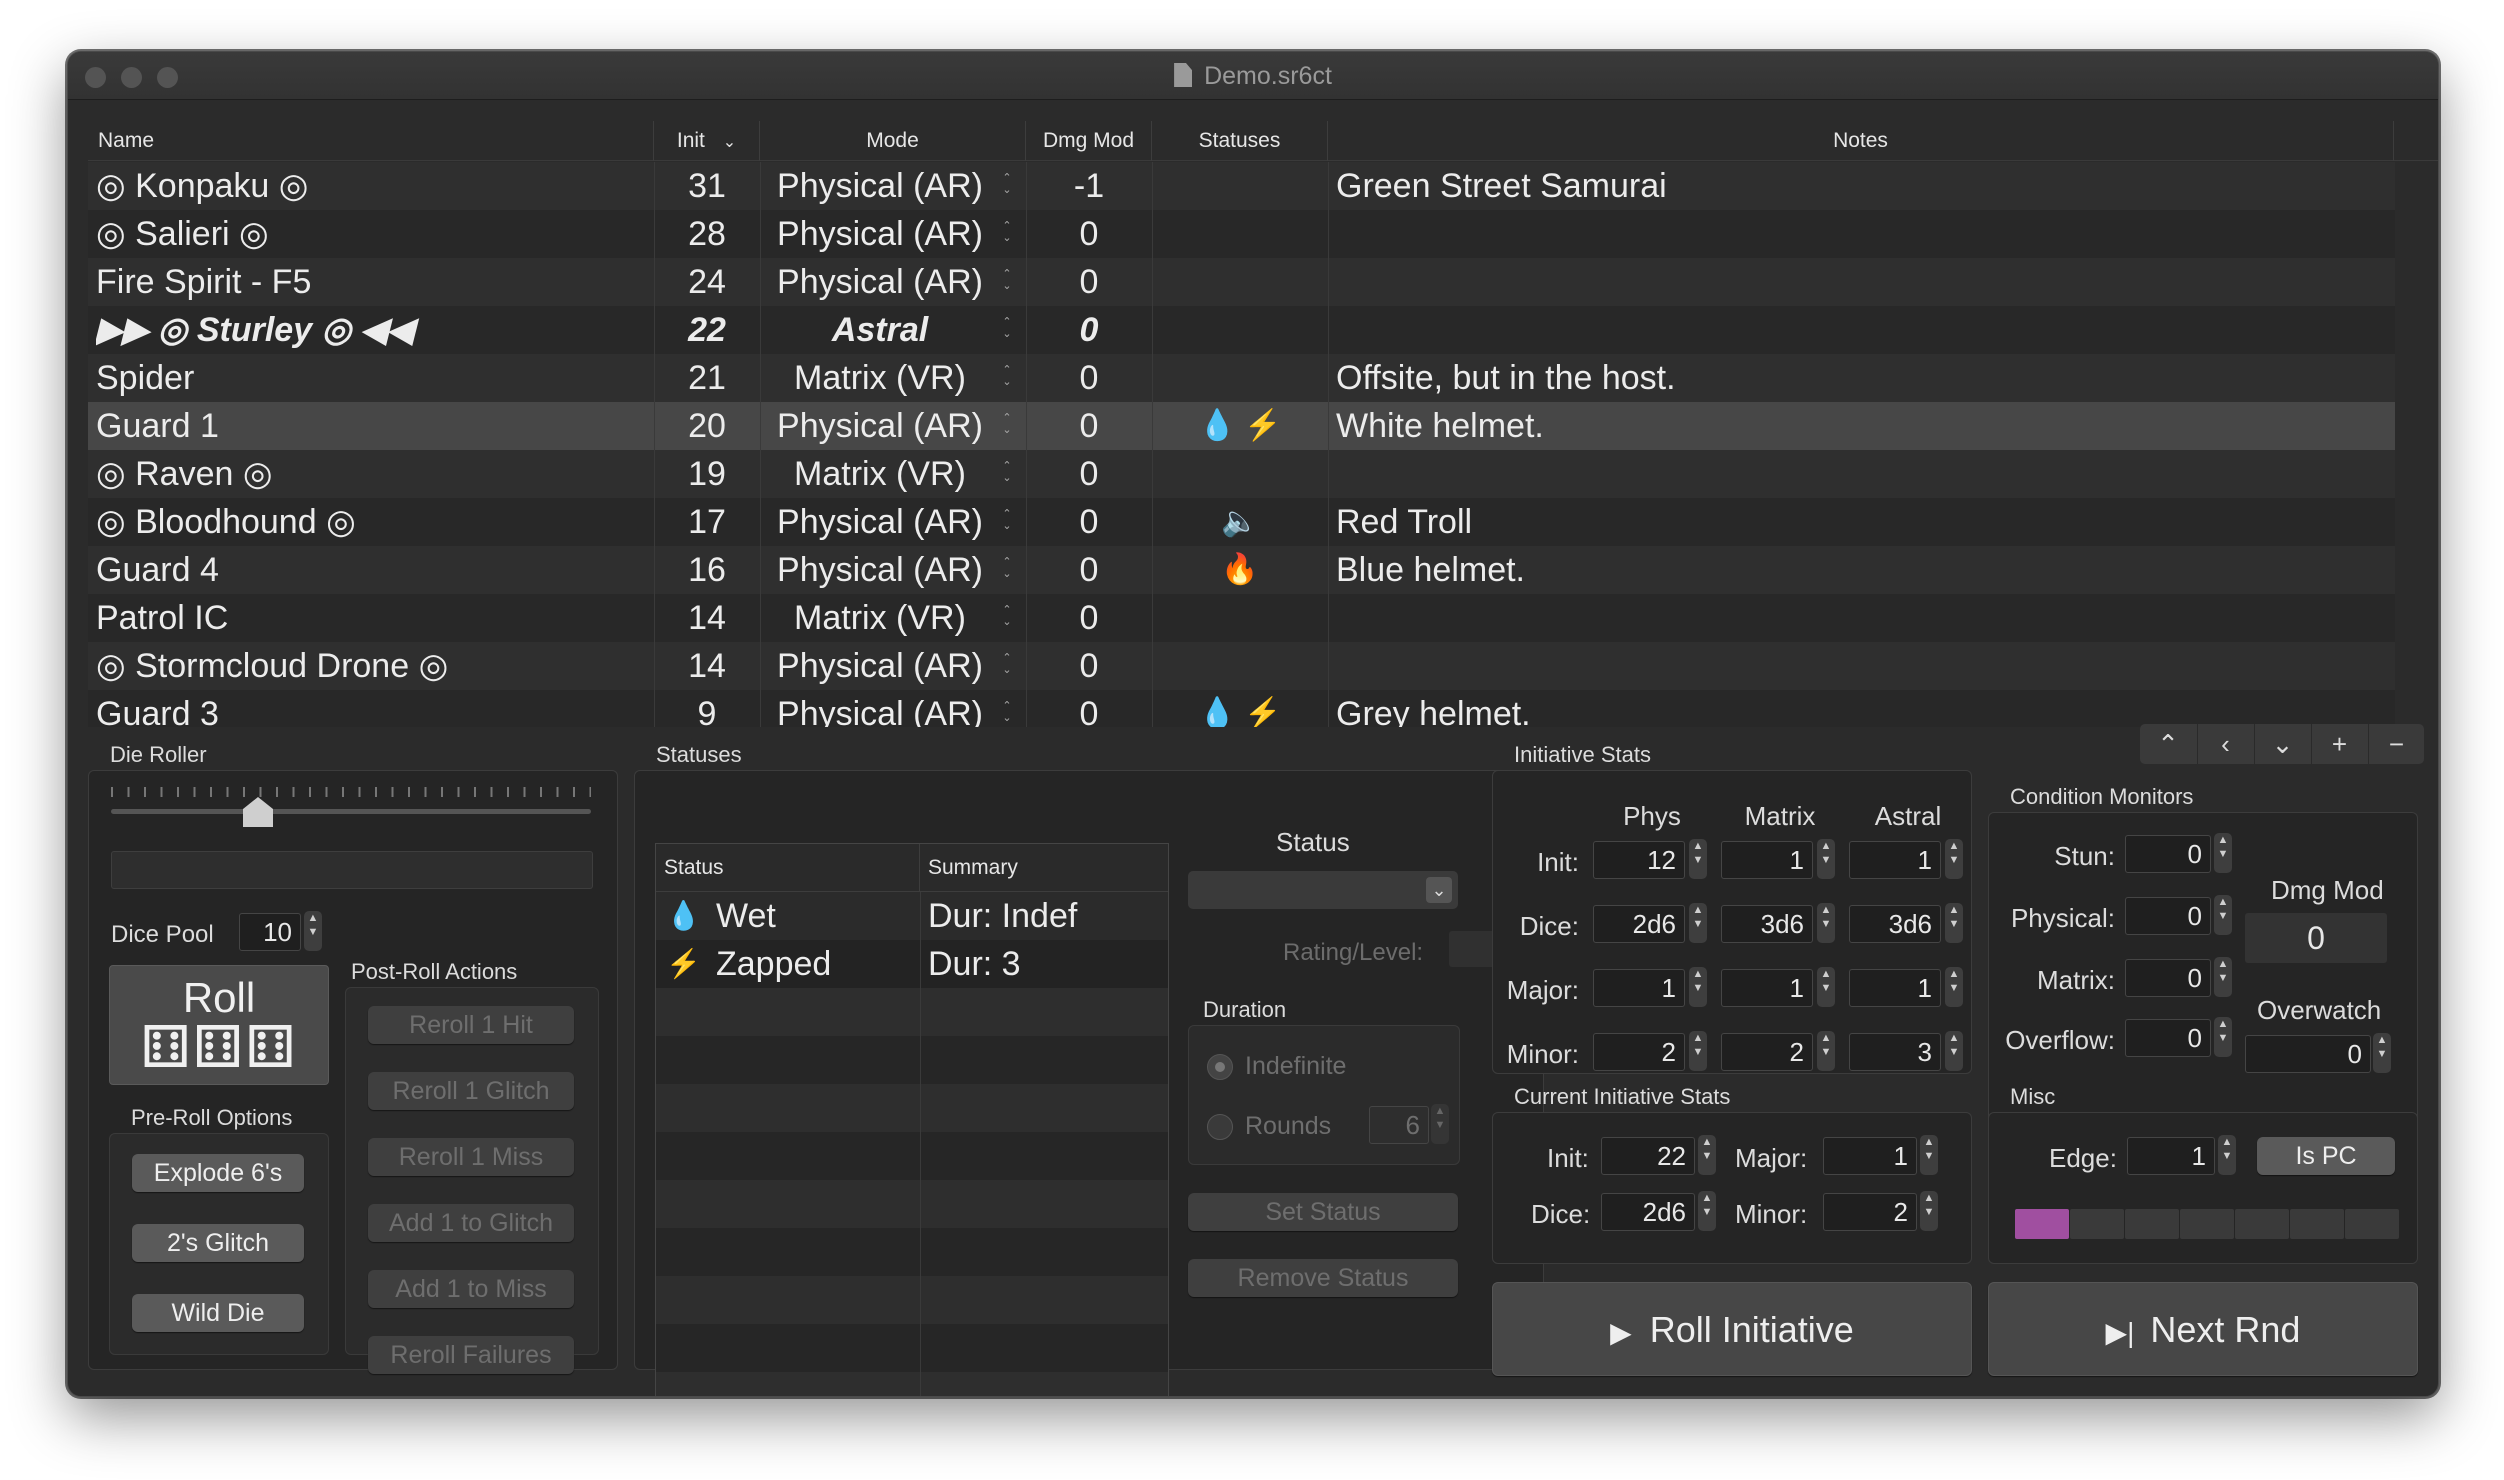  What do you see at coordinates (258, 812) in the screenshot?
I see `slider-thumb` at bounding box center [258, 812].